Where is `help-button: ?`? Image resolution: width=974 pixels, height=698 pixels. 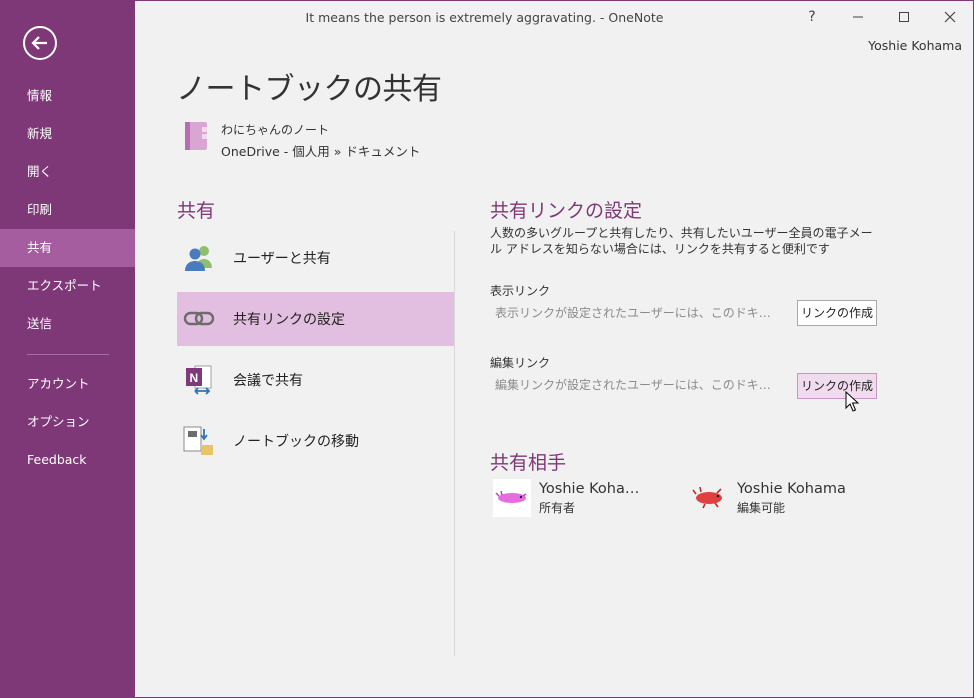 help-button: ? is located at coordinates (812, 17).